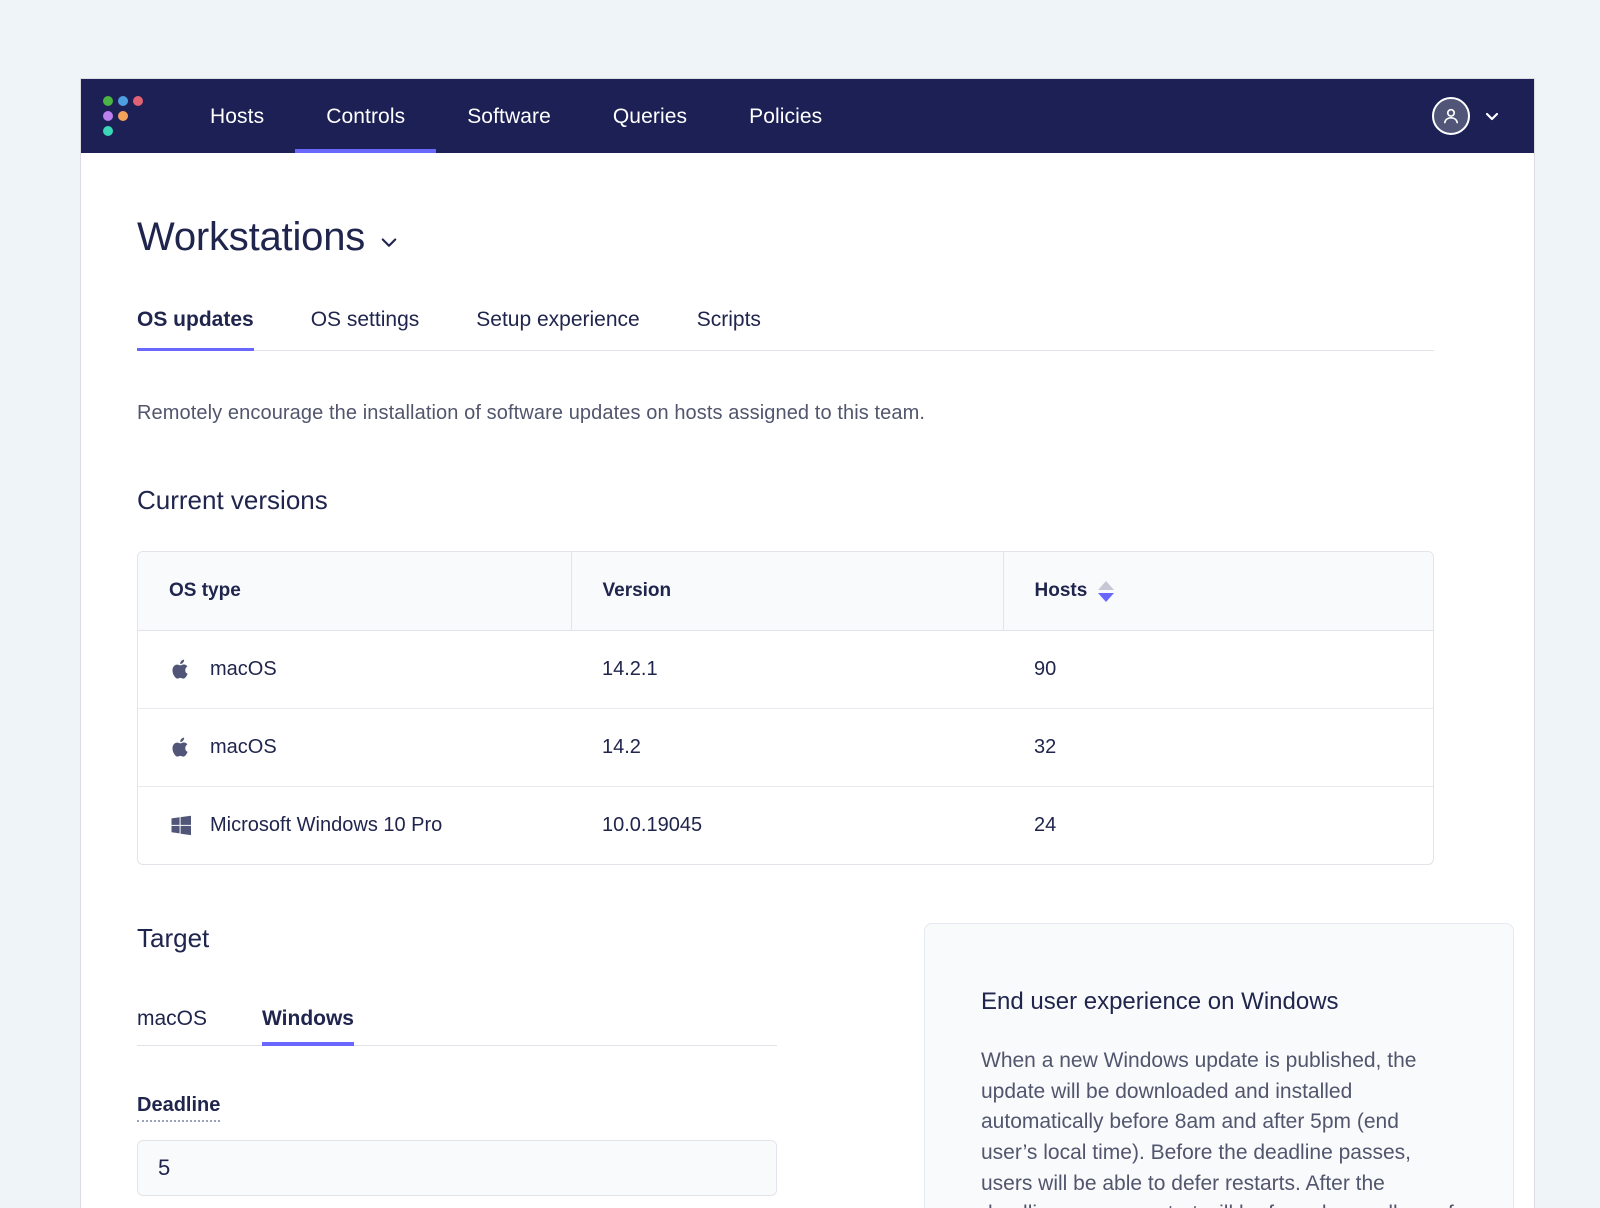  What do you see at coordinates (728, 319) in the screenshot?
I see `tab-label: Scripts` at bounding box center [728, 319].